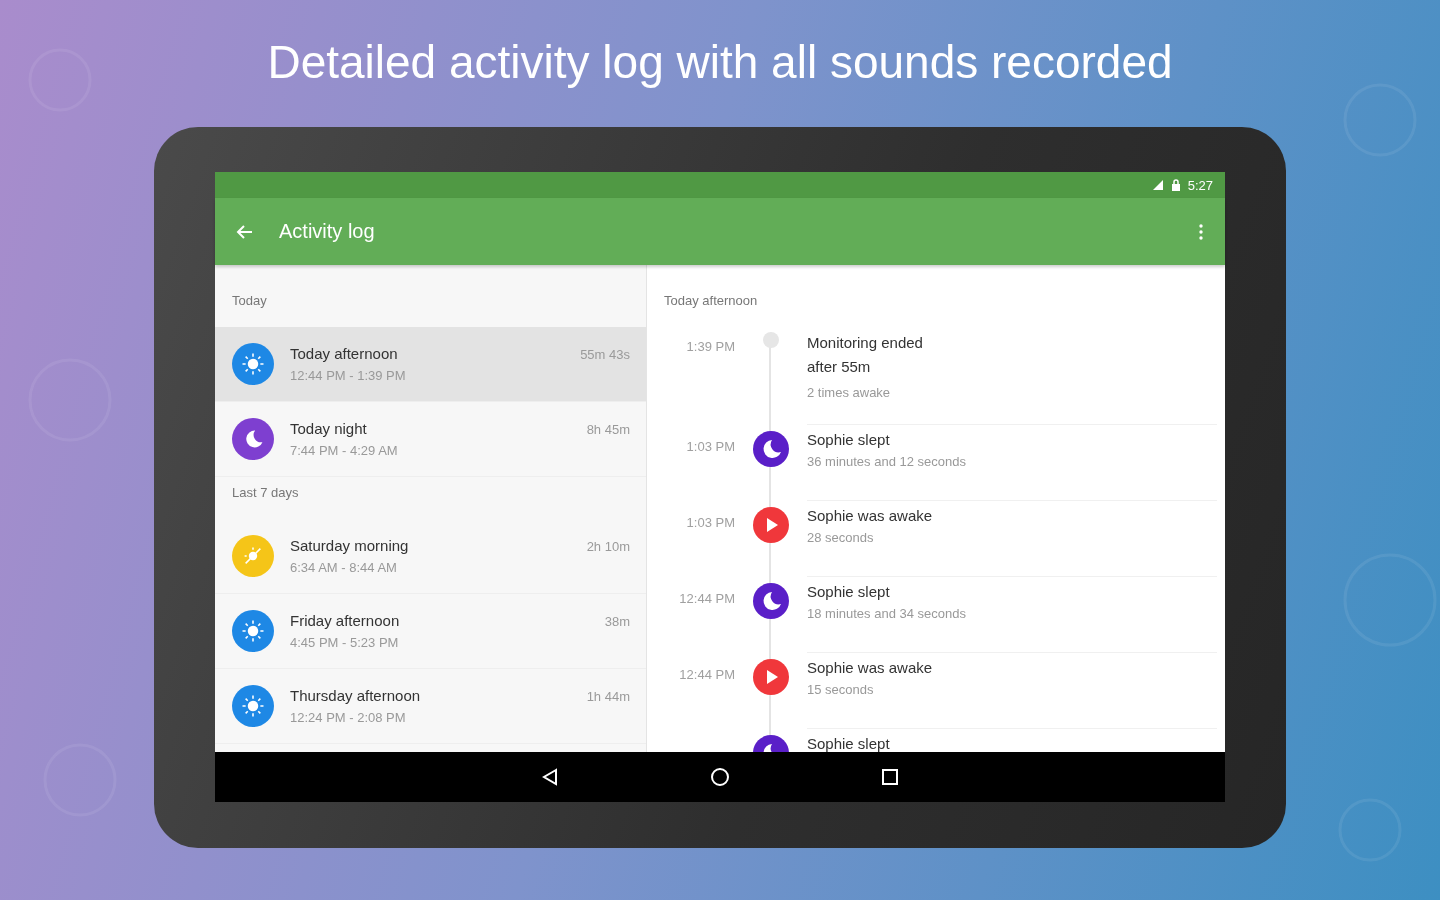 Image resolution: width=1440 pixels, height=900 pixels. Describe the element at coordinates (344, 353) in the screenshot. I see `session-title: Today afternoon` at that location.